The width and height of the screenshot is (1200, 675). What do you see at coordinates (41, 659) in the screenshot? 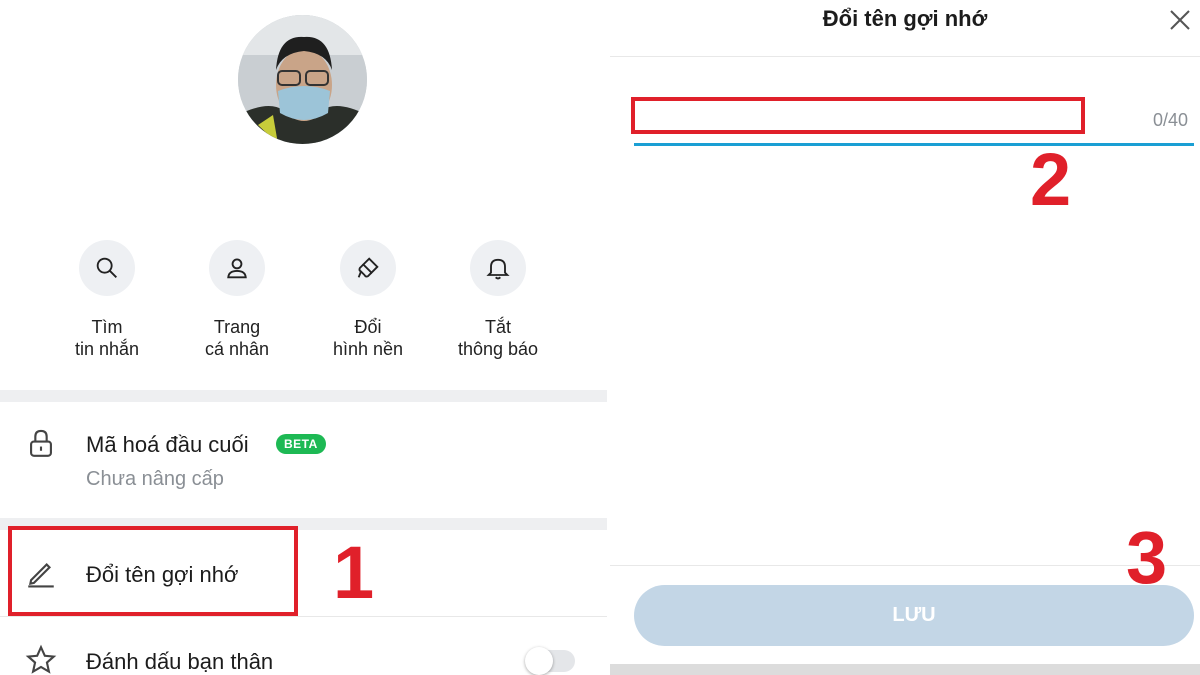
I see `star-icon` at bounding box center [41, 659].